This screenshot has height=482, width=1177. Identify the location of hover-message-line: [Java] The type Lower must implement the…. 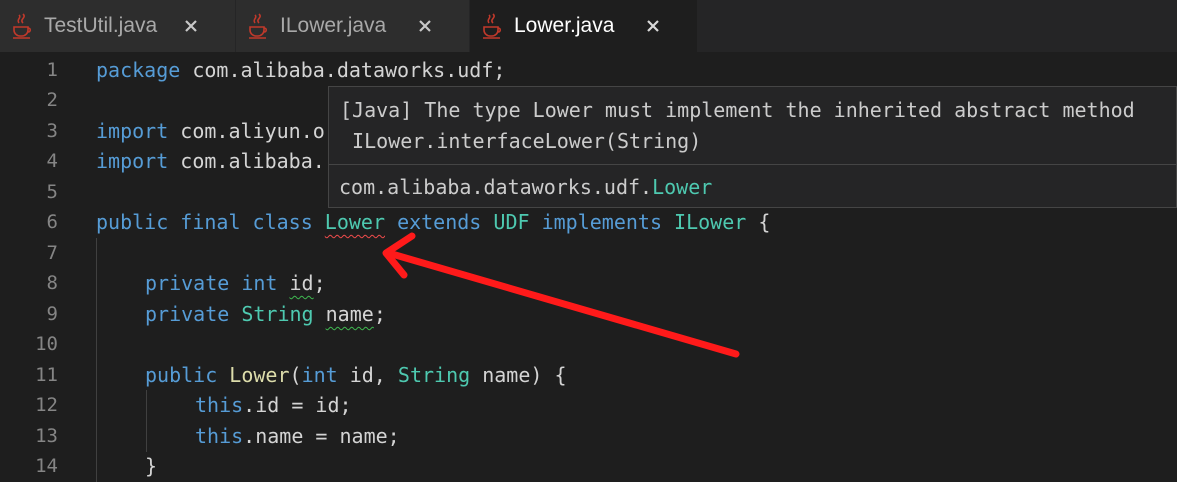
(737, 110).